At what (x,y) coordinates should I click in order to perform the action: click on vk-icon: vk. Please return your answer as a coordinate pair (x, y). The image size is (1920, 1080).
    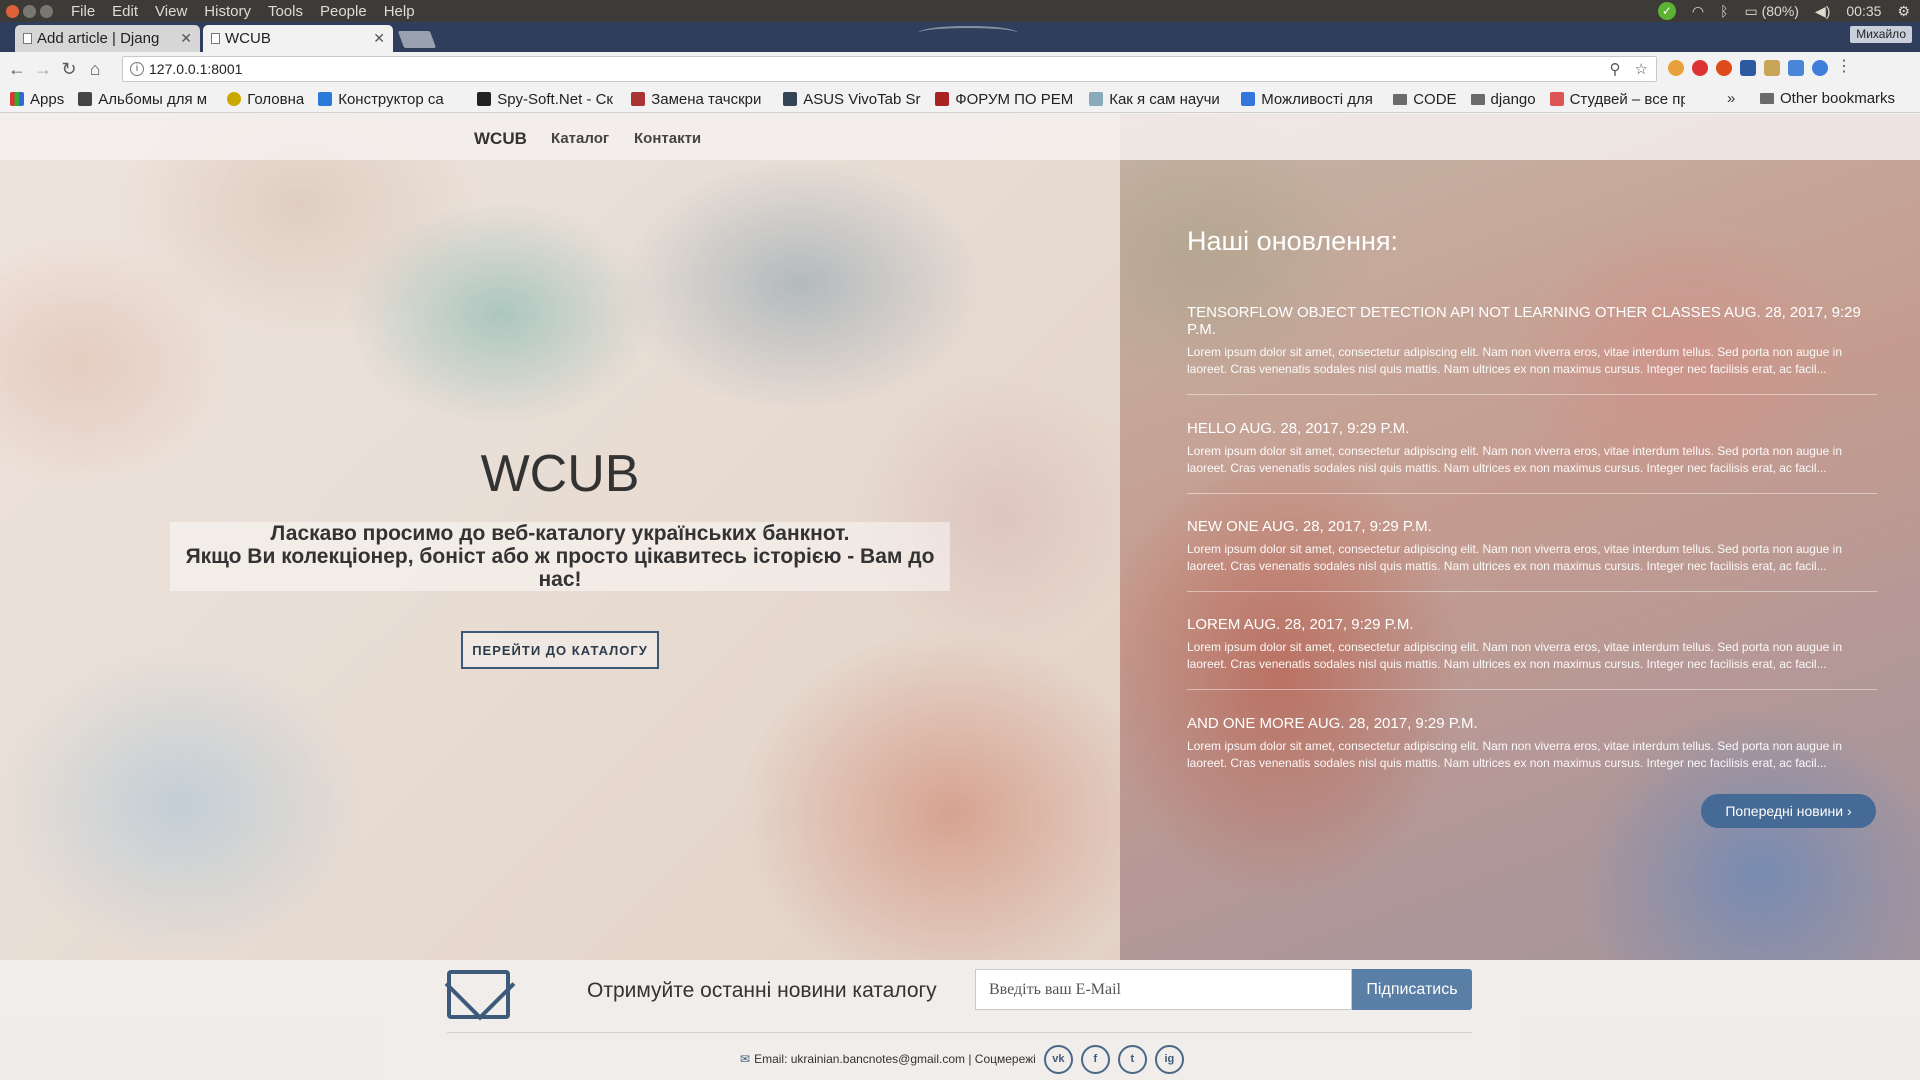
    Looking at the image, I should click on (1058, 1059).